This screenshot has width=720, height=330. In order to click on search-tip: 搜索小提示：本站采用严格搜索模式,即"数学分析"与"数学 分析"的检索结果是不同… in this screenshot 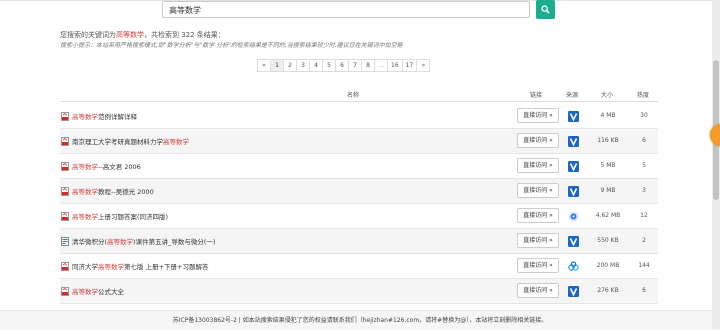, I will do `click(231, 45)`.